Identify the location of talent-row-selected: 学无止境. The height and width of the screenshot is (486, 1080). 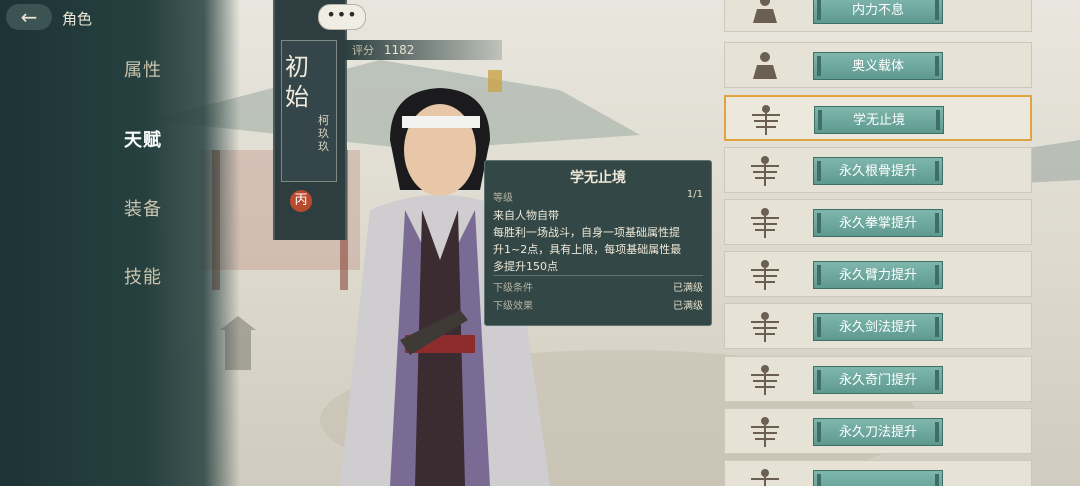
(878, 118).